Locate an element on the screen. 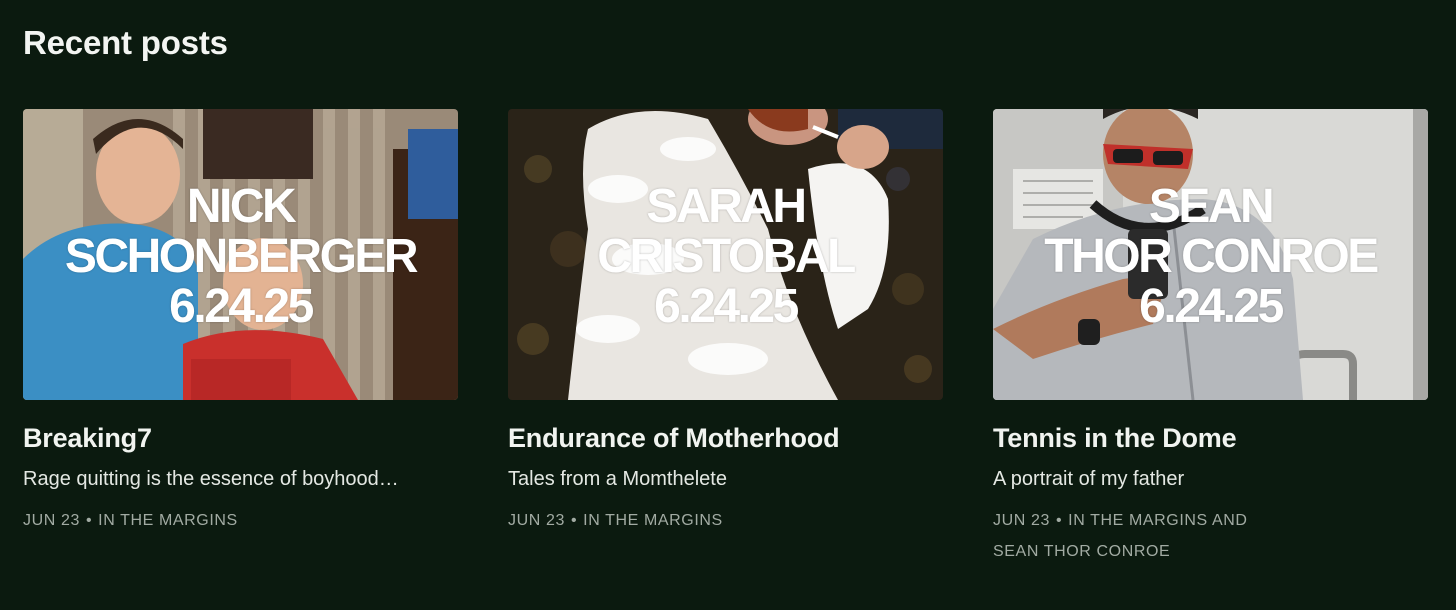 The height and width of the screenshot is (610, 1456). post-title: Breaking7 is located at coordinates (240, 438).